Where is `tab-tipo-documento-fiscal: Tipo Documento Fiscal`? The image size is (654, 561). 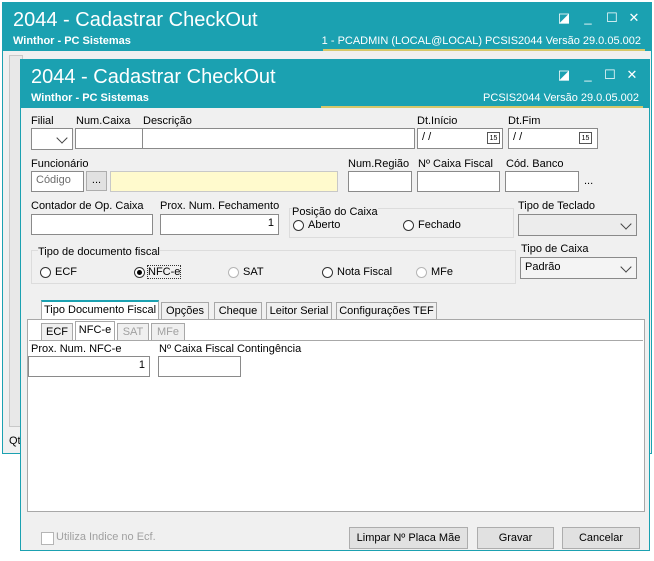
tab-tipo-documento-fiscal: Tipo Documento Fiscal is located at coordinates (100, 310).